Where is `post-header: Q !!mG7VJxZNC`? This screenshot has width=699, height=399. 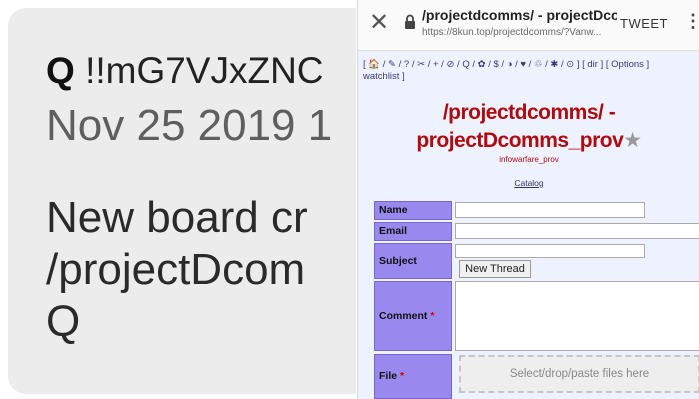 post-header: Q !!mG7VJxZNC is located at coordinates (185, 71).